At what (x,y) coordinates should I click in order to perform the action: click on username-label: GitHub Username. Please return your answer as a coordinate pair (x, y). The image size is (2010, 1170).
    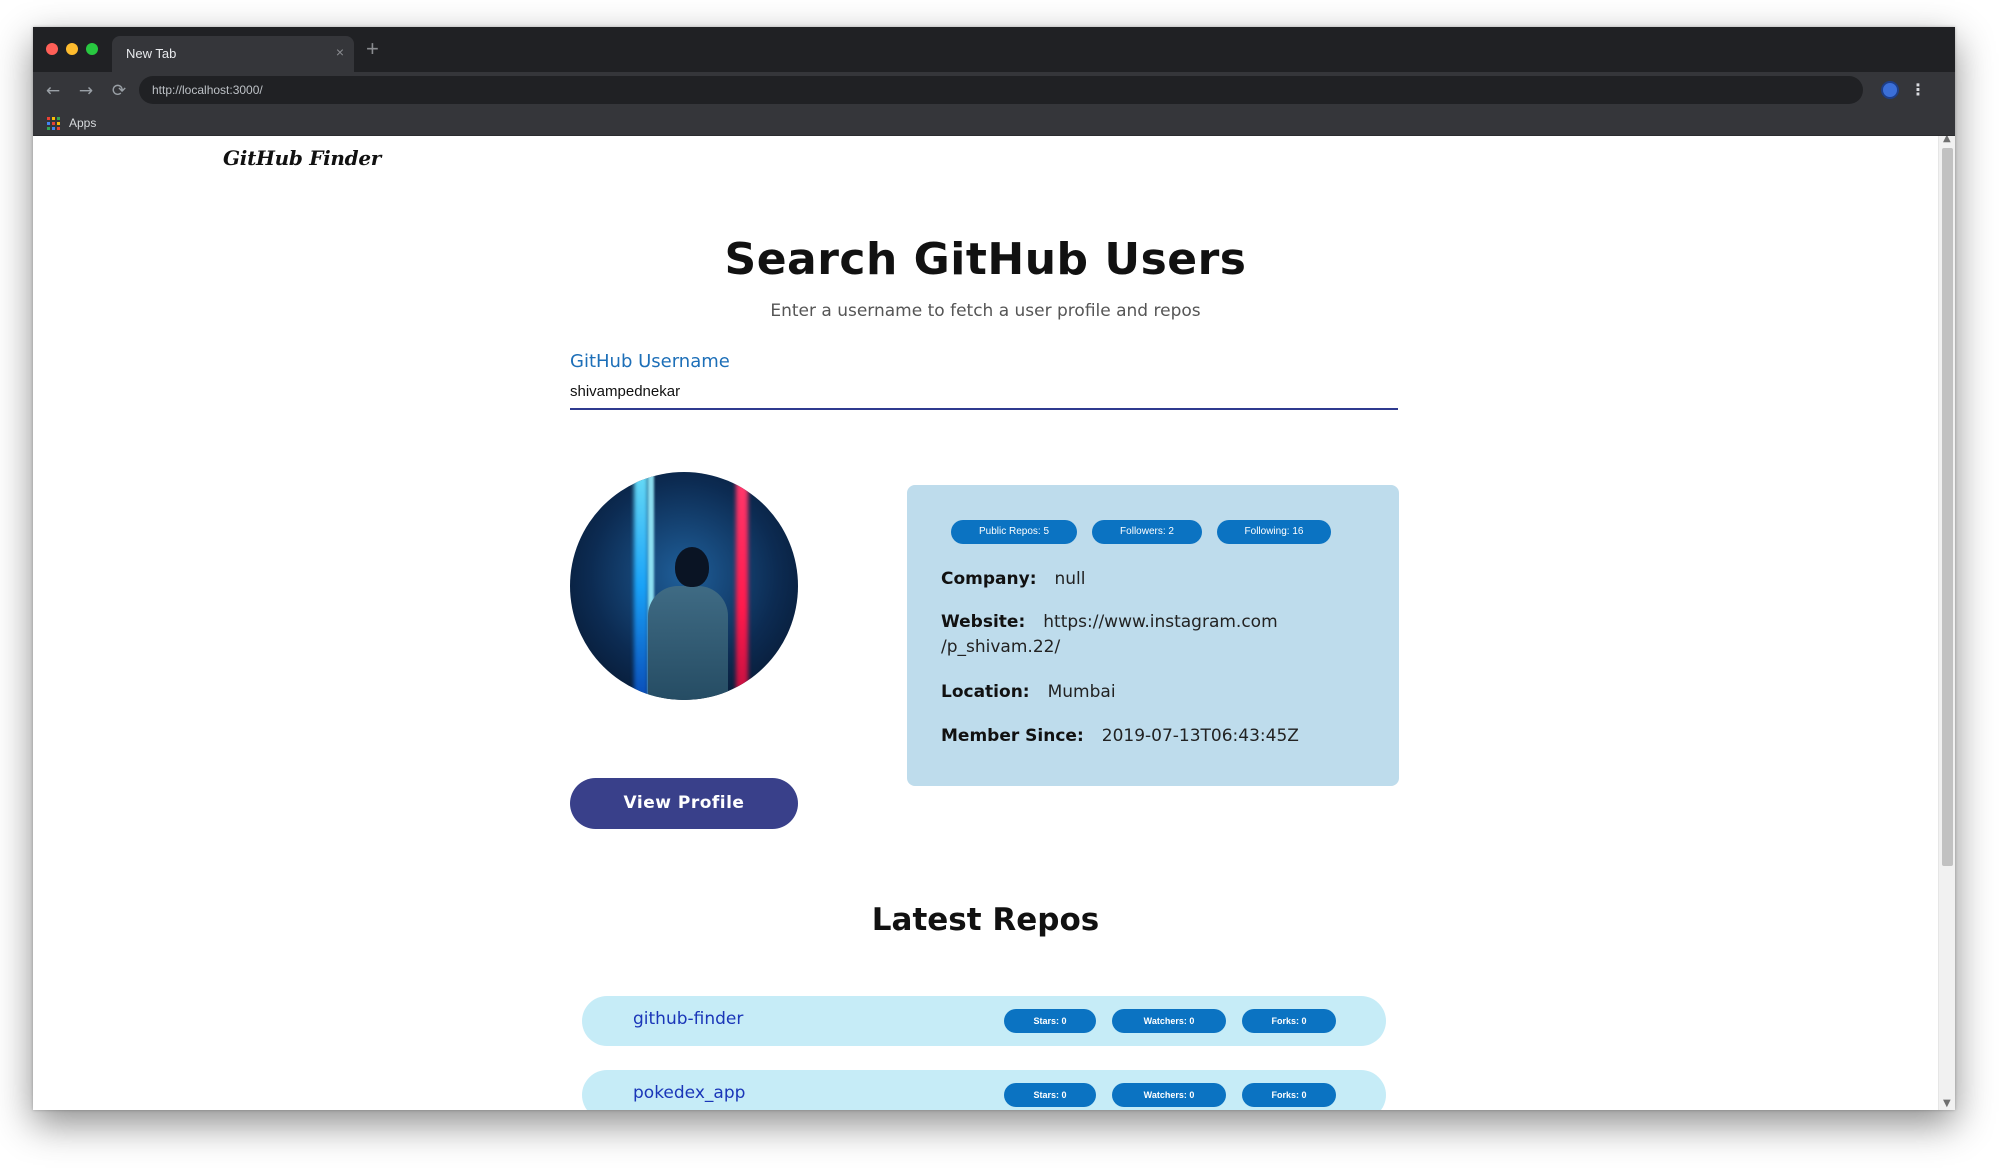
    Looking at the image, I should click on (650, 361).